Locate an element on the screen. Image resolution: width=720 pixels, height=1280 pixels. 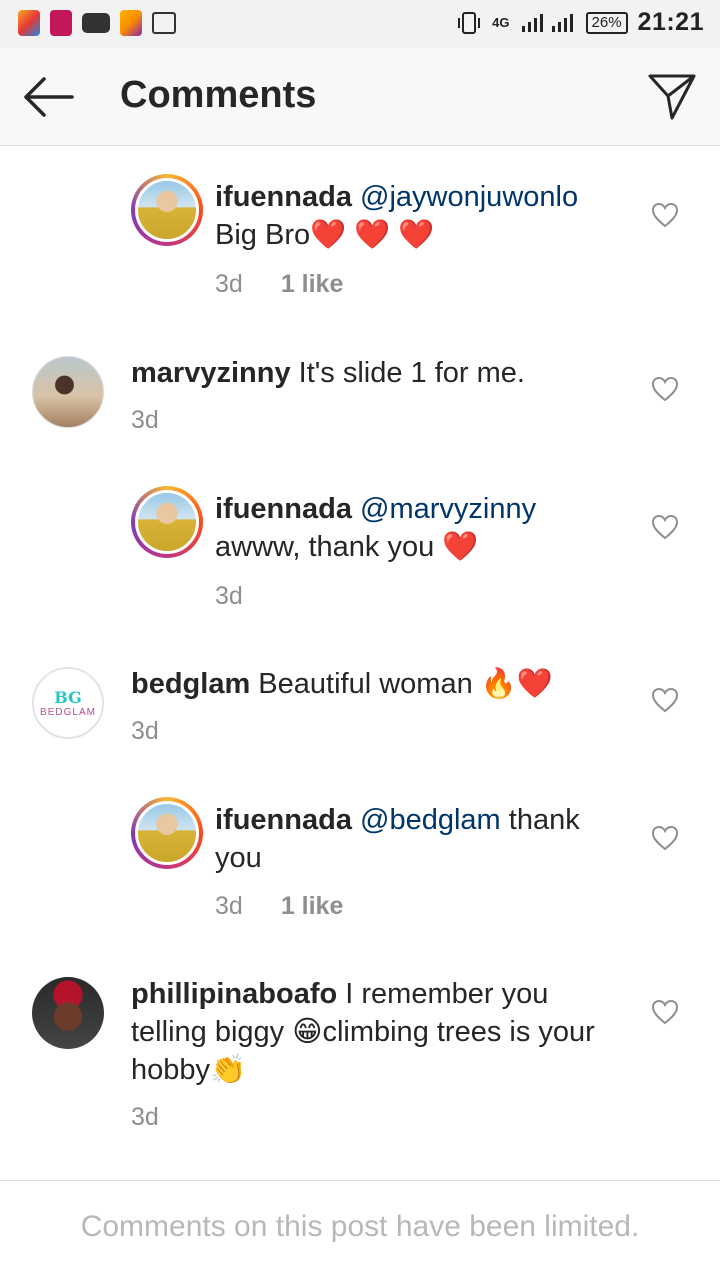
vibrate-icon is located at coordinates (469, 22).